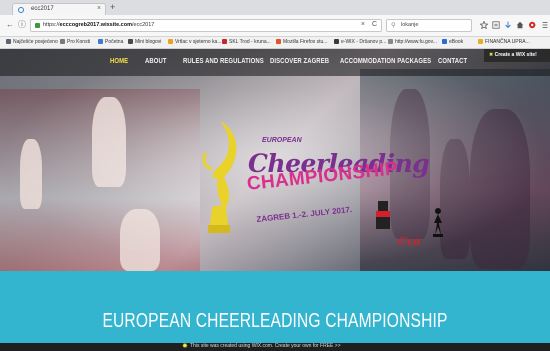  Describe the element at coordinates (452, 61) in the screenshot. I see `nav-contact: CONTACT` at that location.